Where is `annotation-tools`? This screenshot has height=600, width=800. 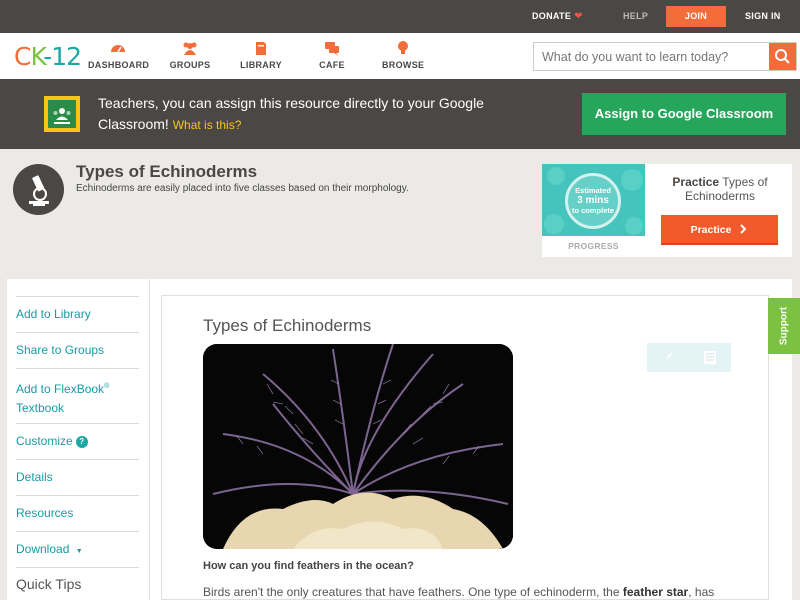
annotation-tools is located at coordinates (689, 357).